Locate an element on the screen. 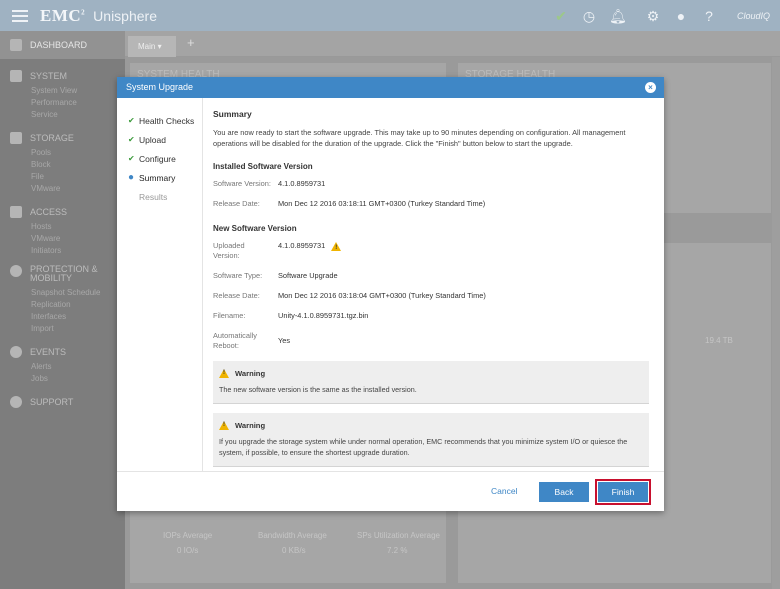 Image resolution: width=780 pixels, height=589 pixels. sidebar-item-storage: STORAGE is located at coordinates (62, 138).